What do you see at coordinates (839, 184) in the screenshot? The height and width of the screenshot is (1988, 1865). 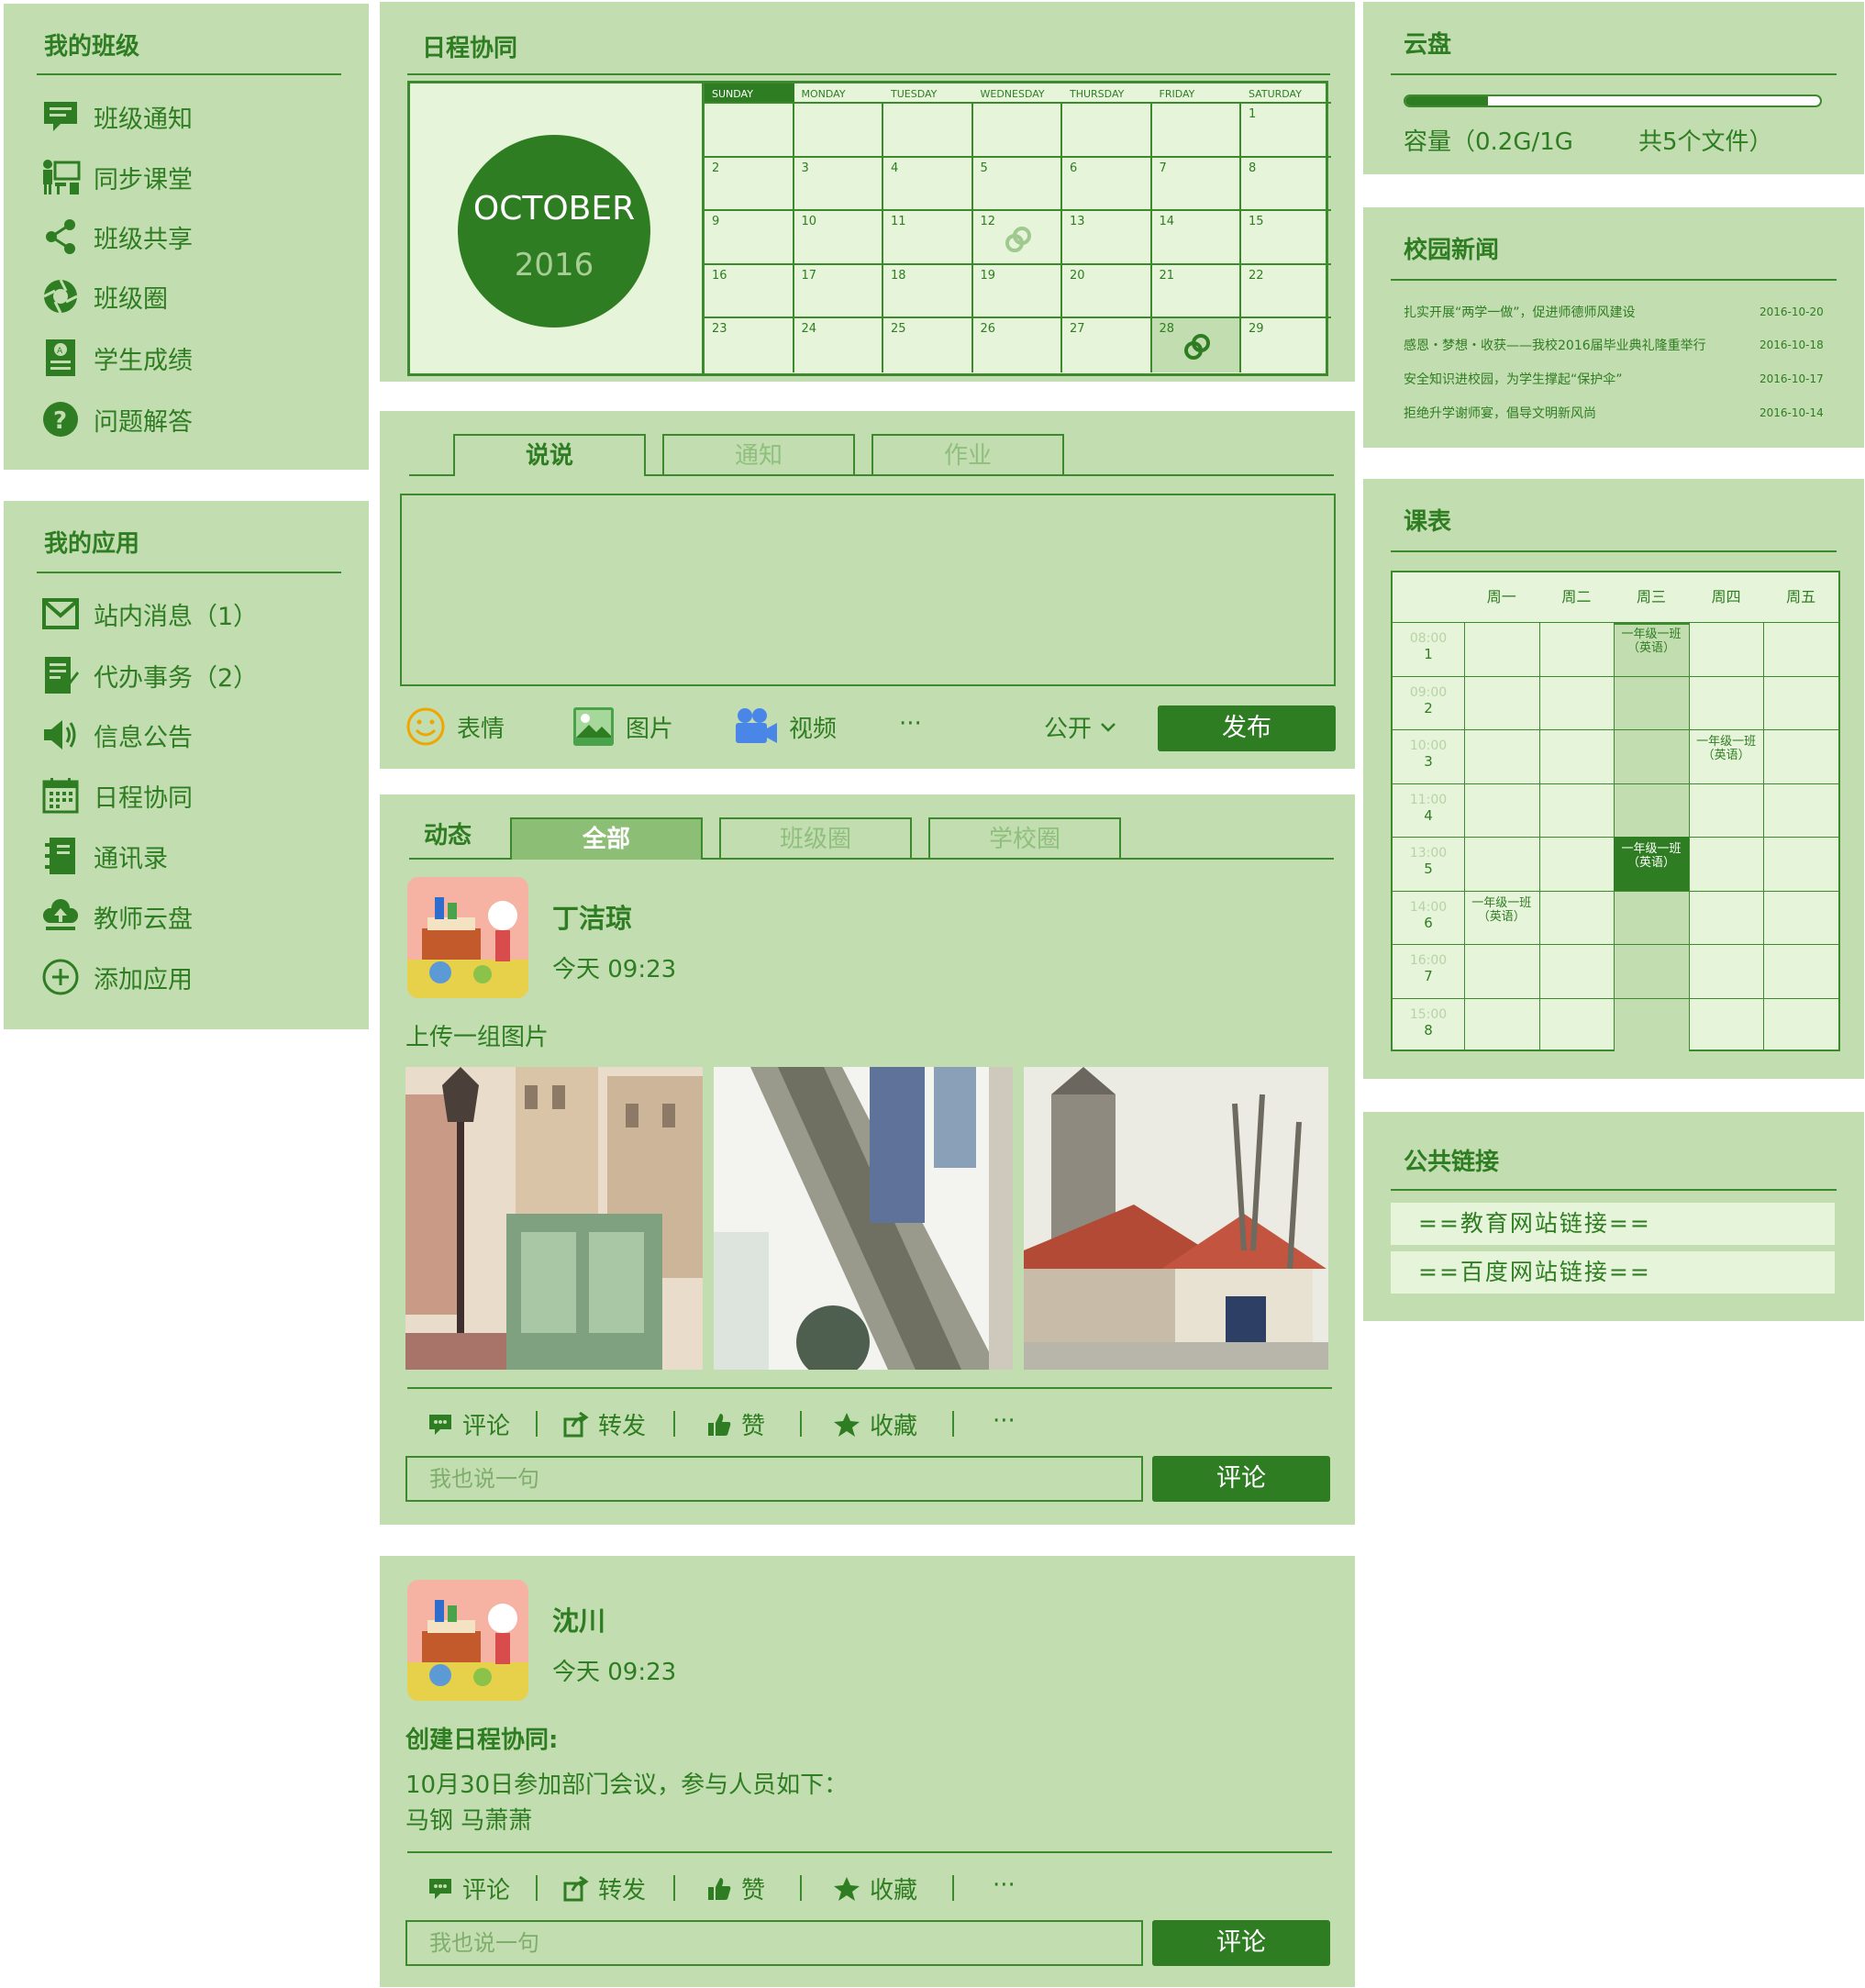 I see `calendar-day: 3` at bounding box center [839, 184].